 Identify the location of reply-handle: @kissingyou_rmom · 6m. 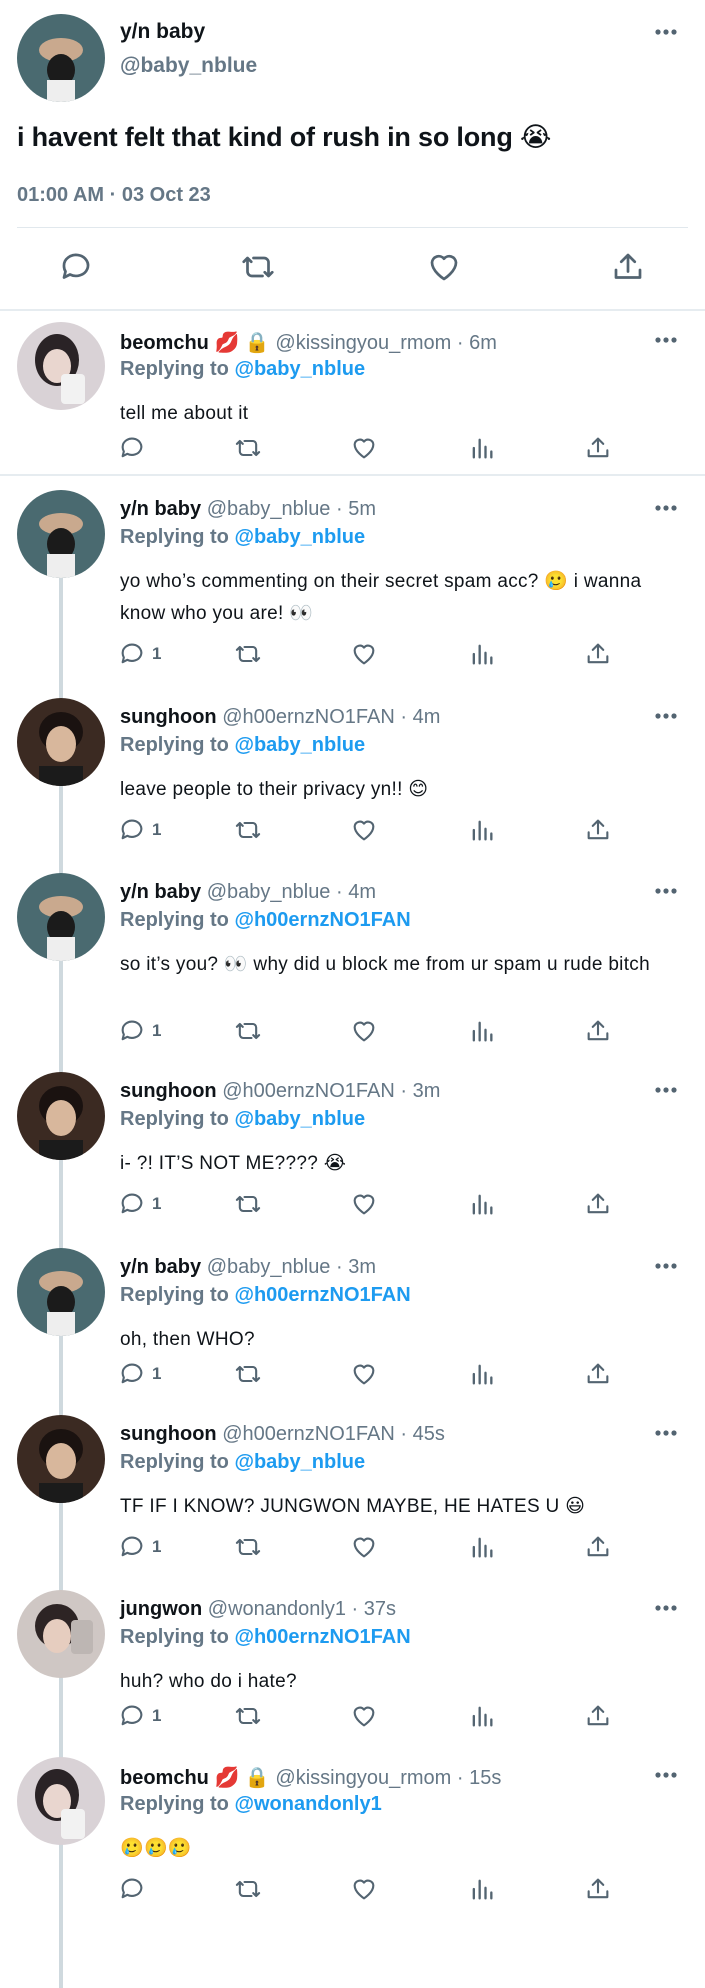
(385, 343).